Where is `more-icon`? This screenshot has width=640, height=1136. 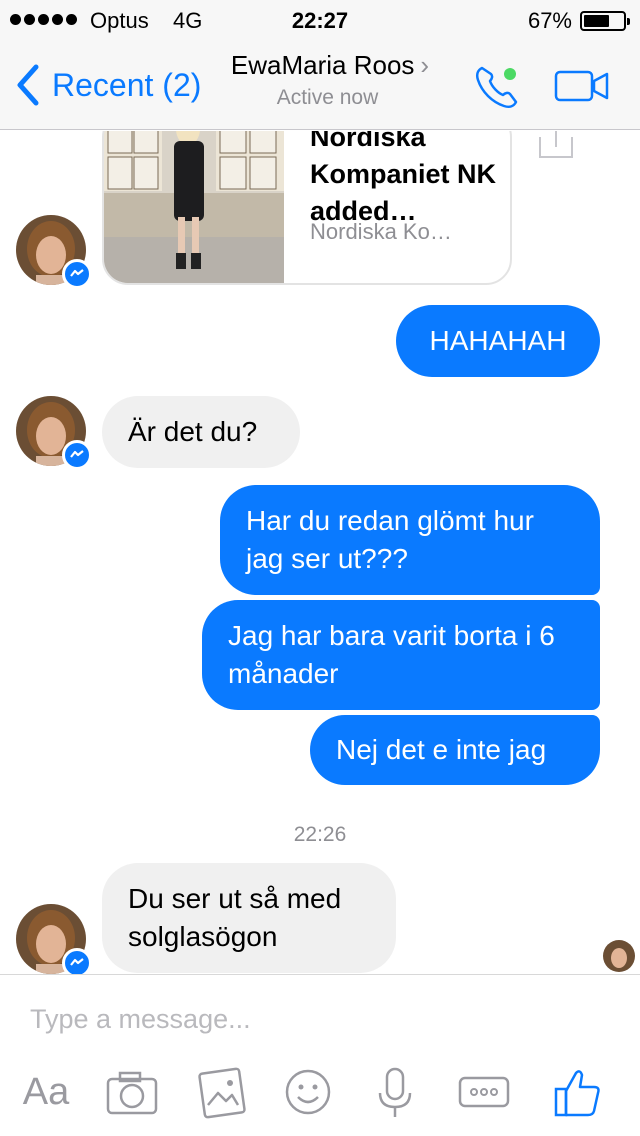
more-icon is located at coordinates (484, 1092).